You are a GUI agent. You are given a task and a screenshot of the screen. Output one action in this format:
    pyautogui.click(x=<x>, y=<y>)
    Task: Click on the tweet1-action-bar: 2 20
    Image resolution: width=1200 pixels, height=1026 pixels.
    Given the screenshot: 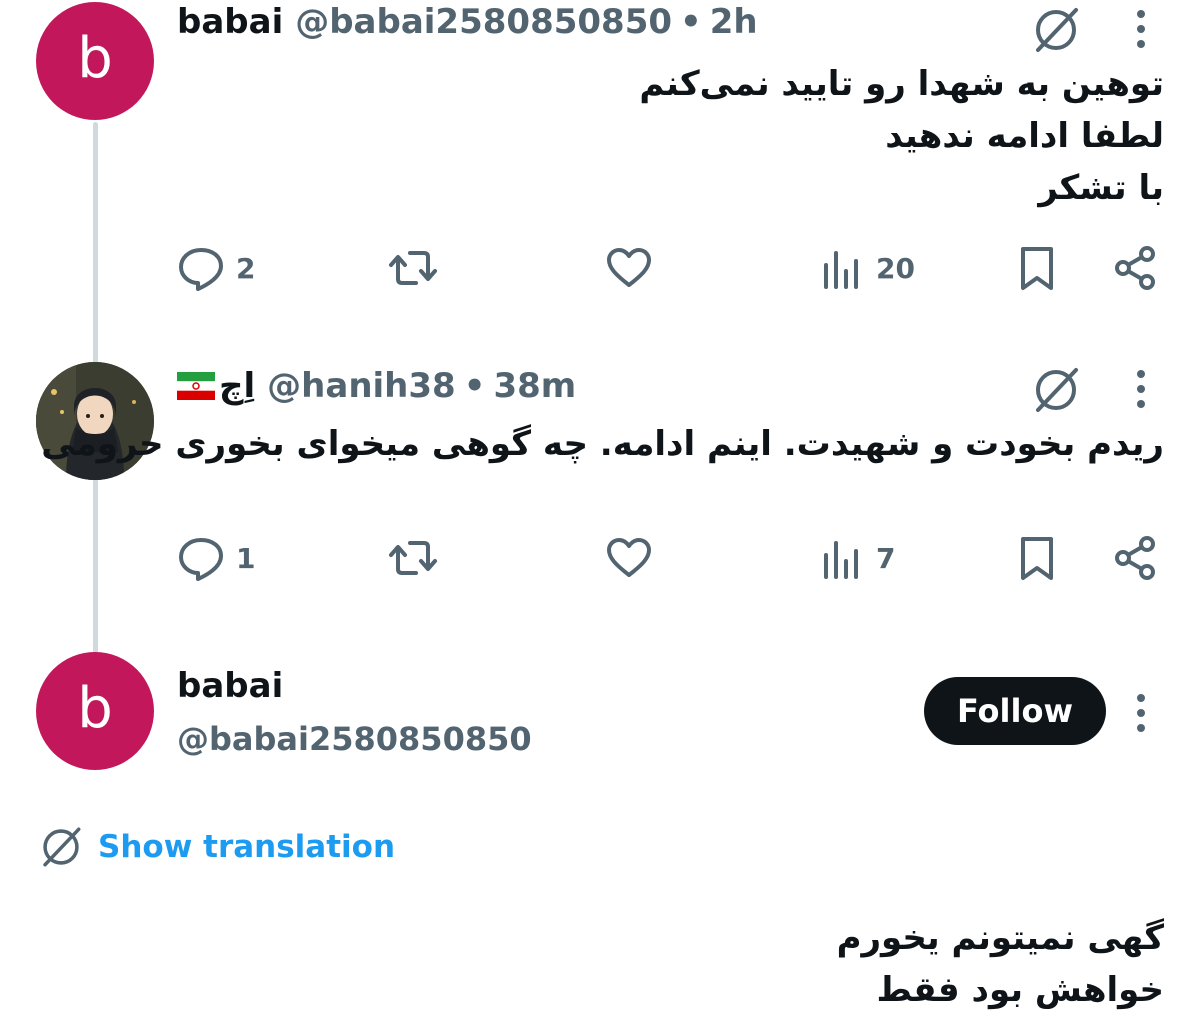 What is the action you would take?
    pyautogui.click(x=671, y=268)
    